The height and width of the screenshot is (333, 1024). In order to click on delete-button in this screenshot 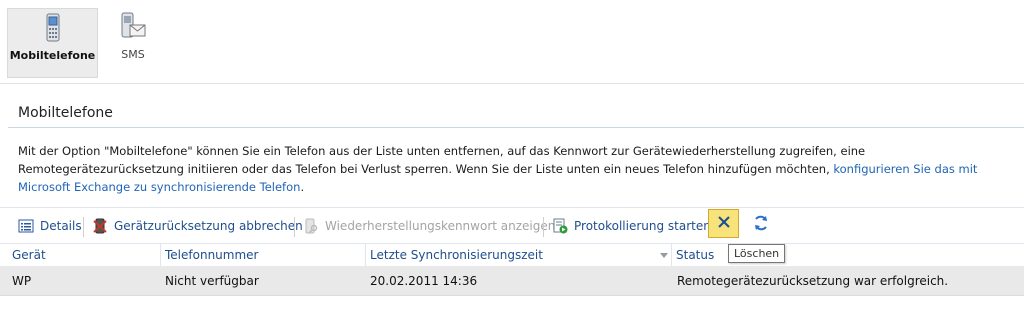, I will do `click(723, 223)`.